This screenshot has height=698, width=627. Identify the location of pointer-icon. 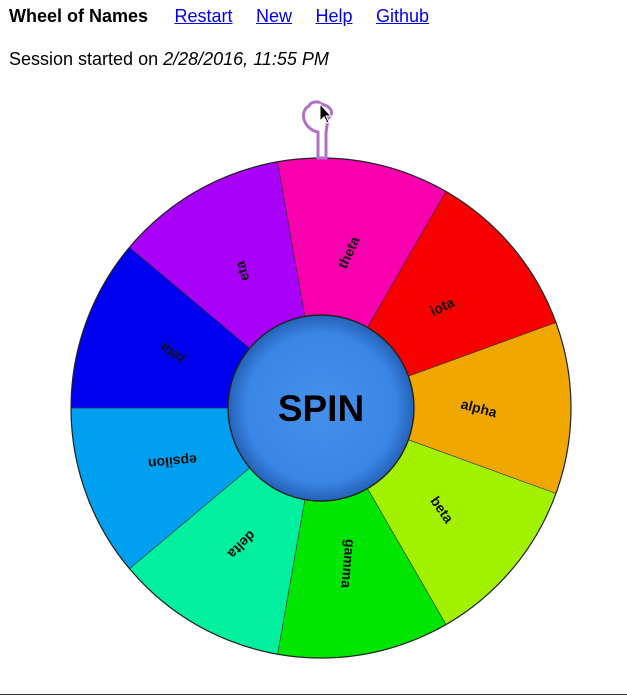
(317, 130).